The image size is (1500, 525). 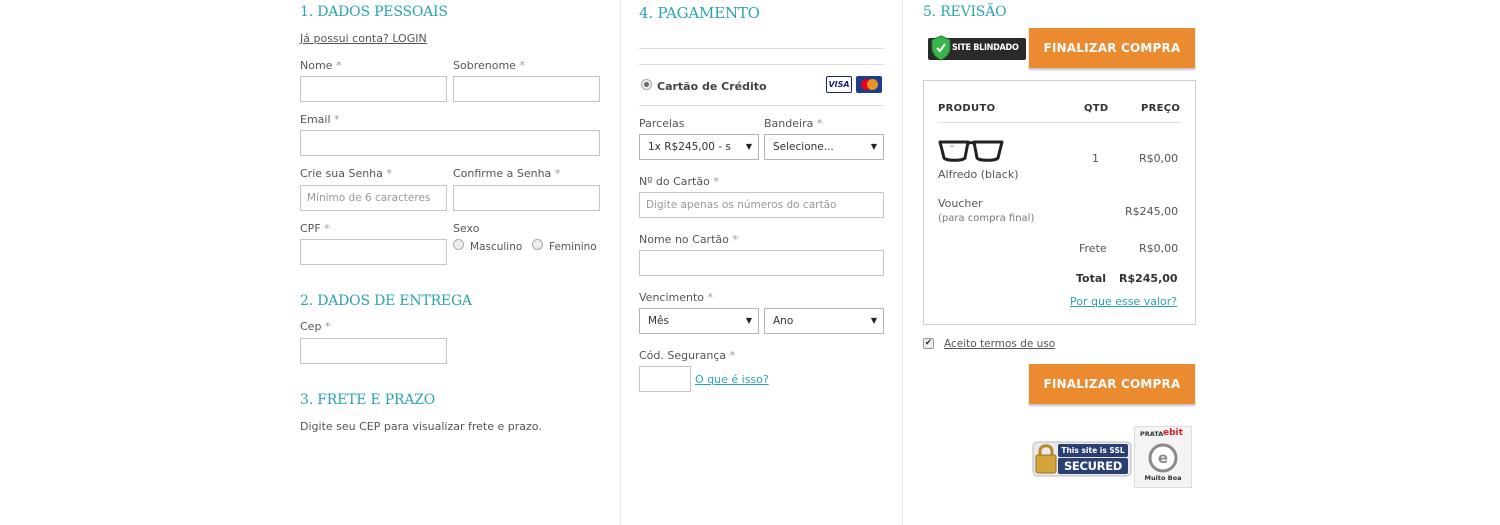 I want to click on cep-label: Cep *, so click(x=315, y=326).